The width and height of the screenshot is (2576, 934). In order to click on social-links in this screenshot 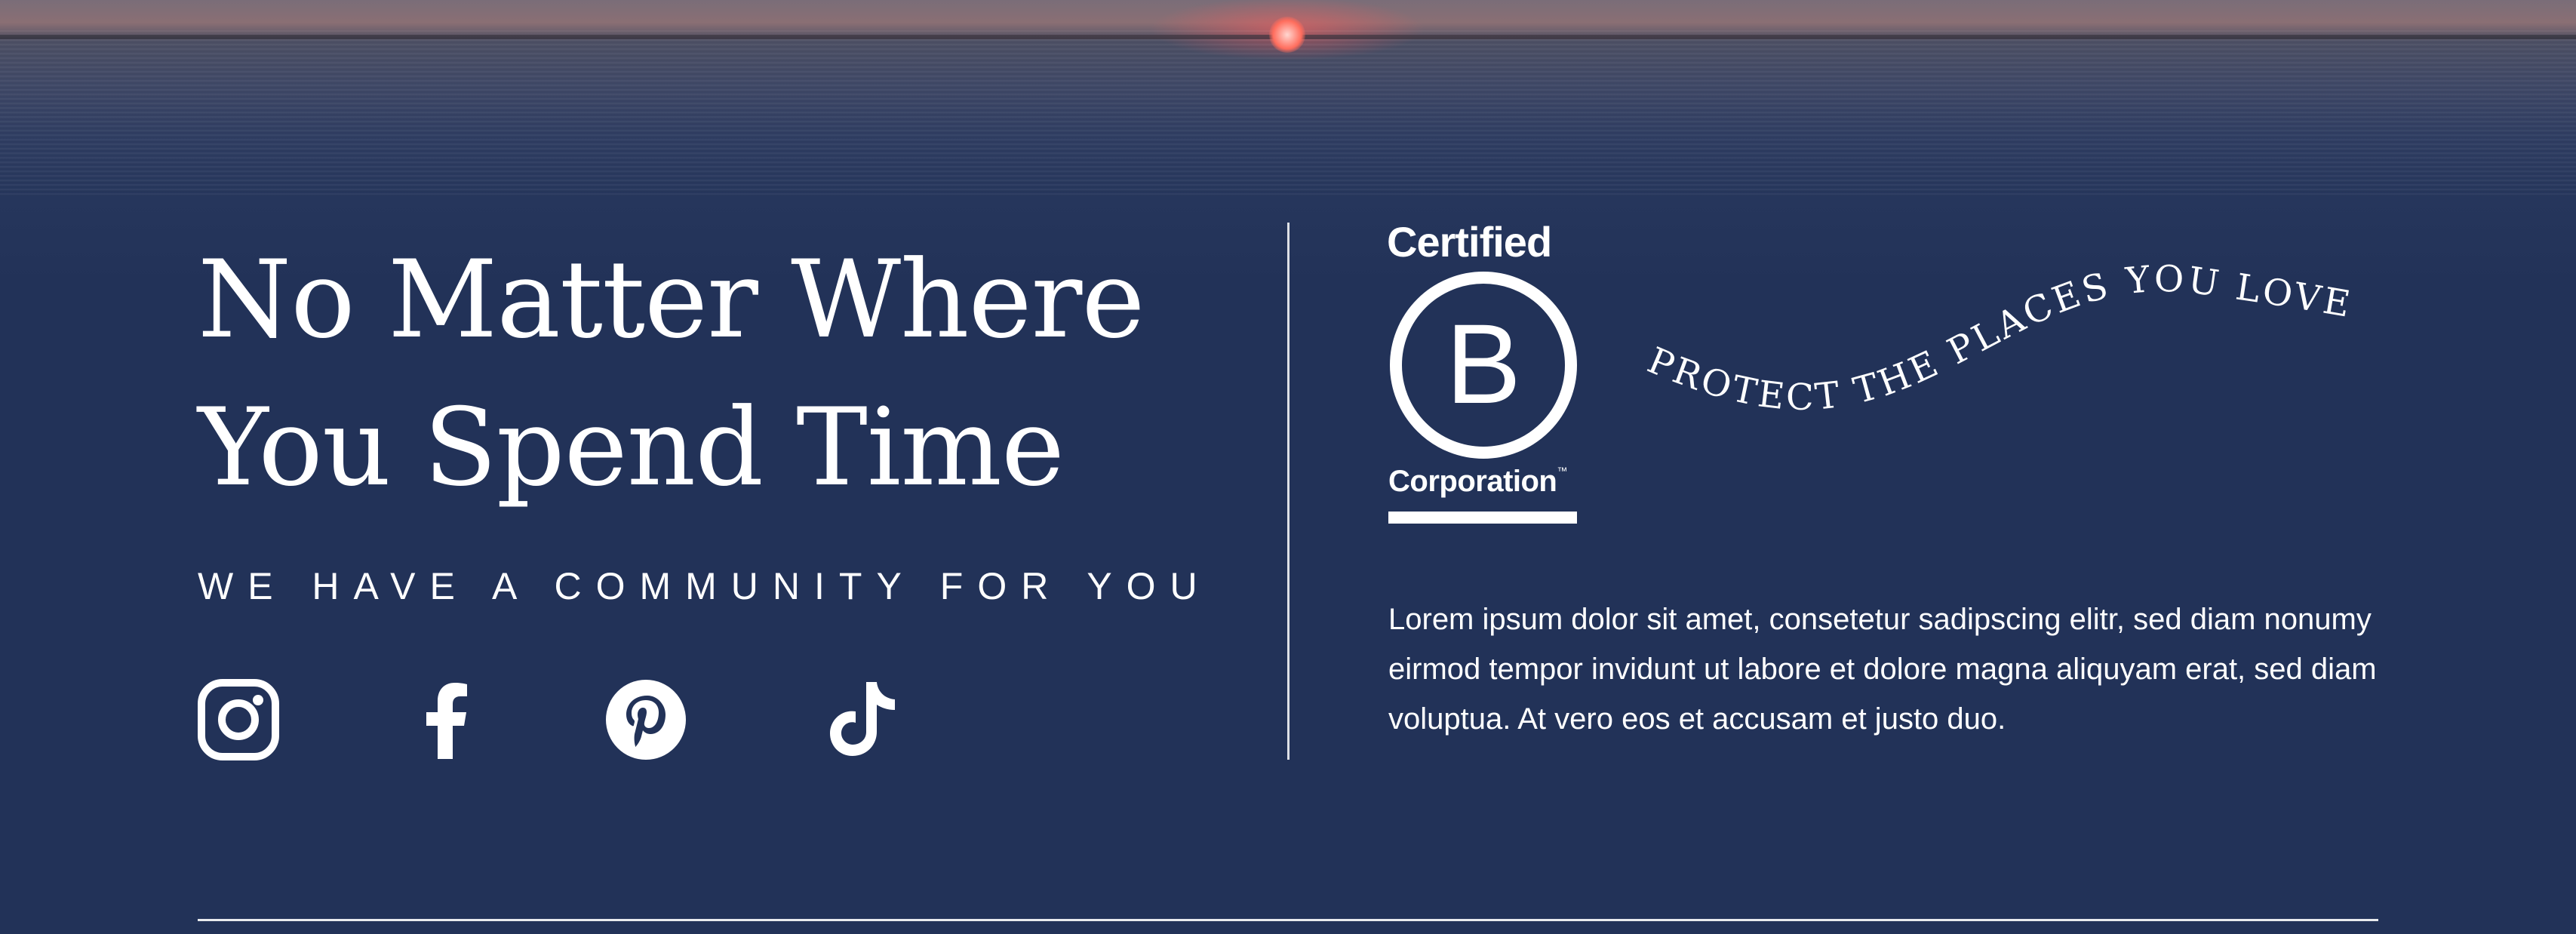, I will do `click(575, 720)`.